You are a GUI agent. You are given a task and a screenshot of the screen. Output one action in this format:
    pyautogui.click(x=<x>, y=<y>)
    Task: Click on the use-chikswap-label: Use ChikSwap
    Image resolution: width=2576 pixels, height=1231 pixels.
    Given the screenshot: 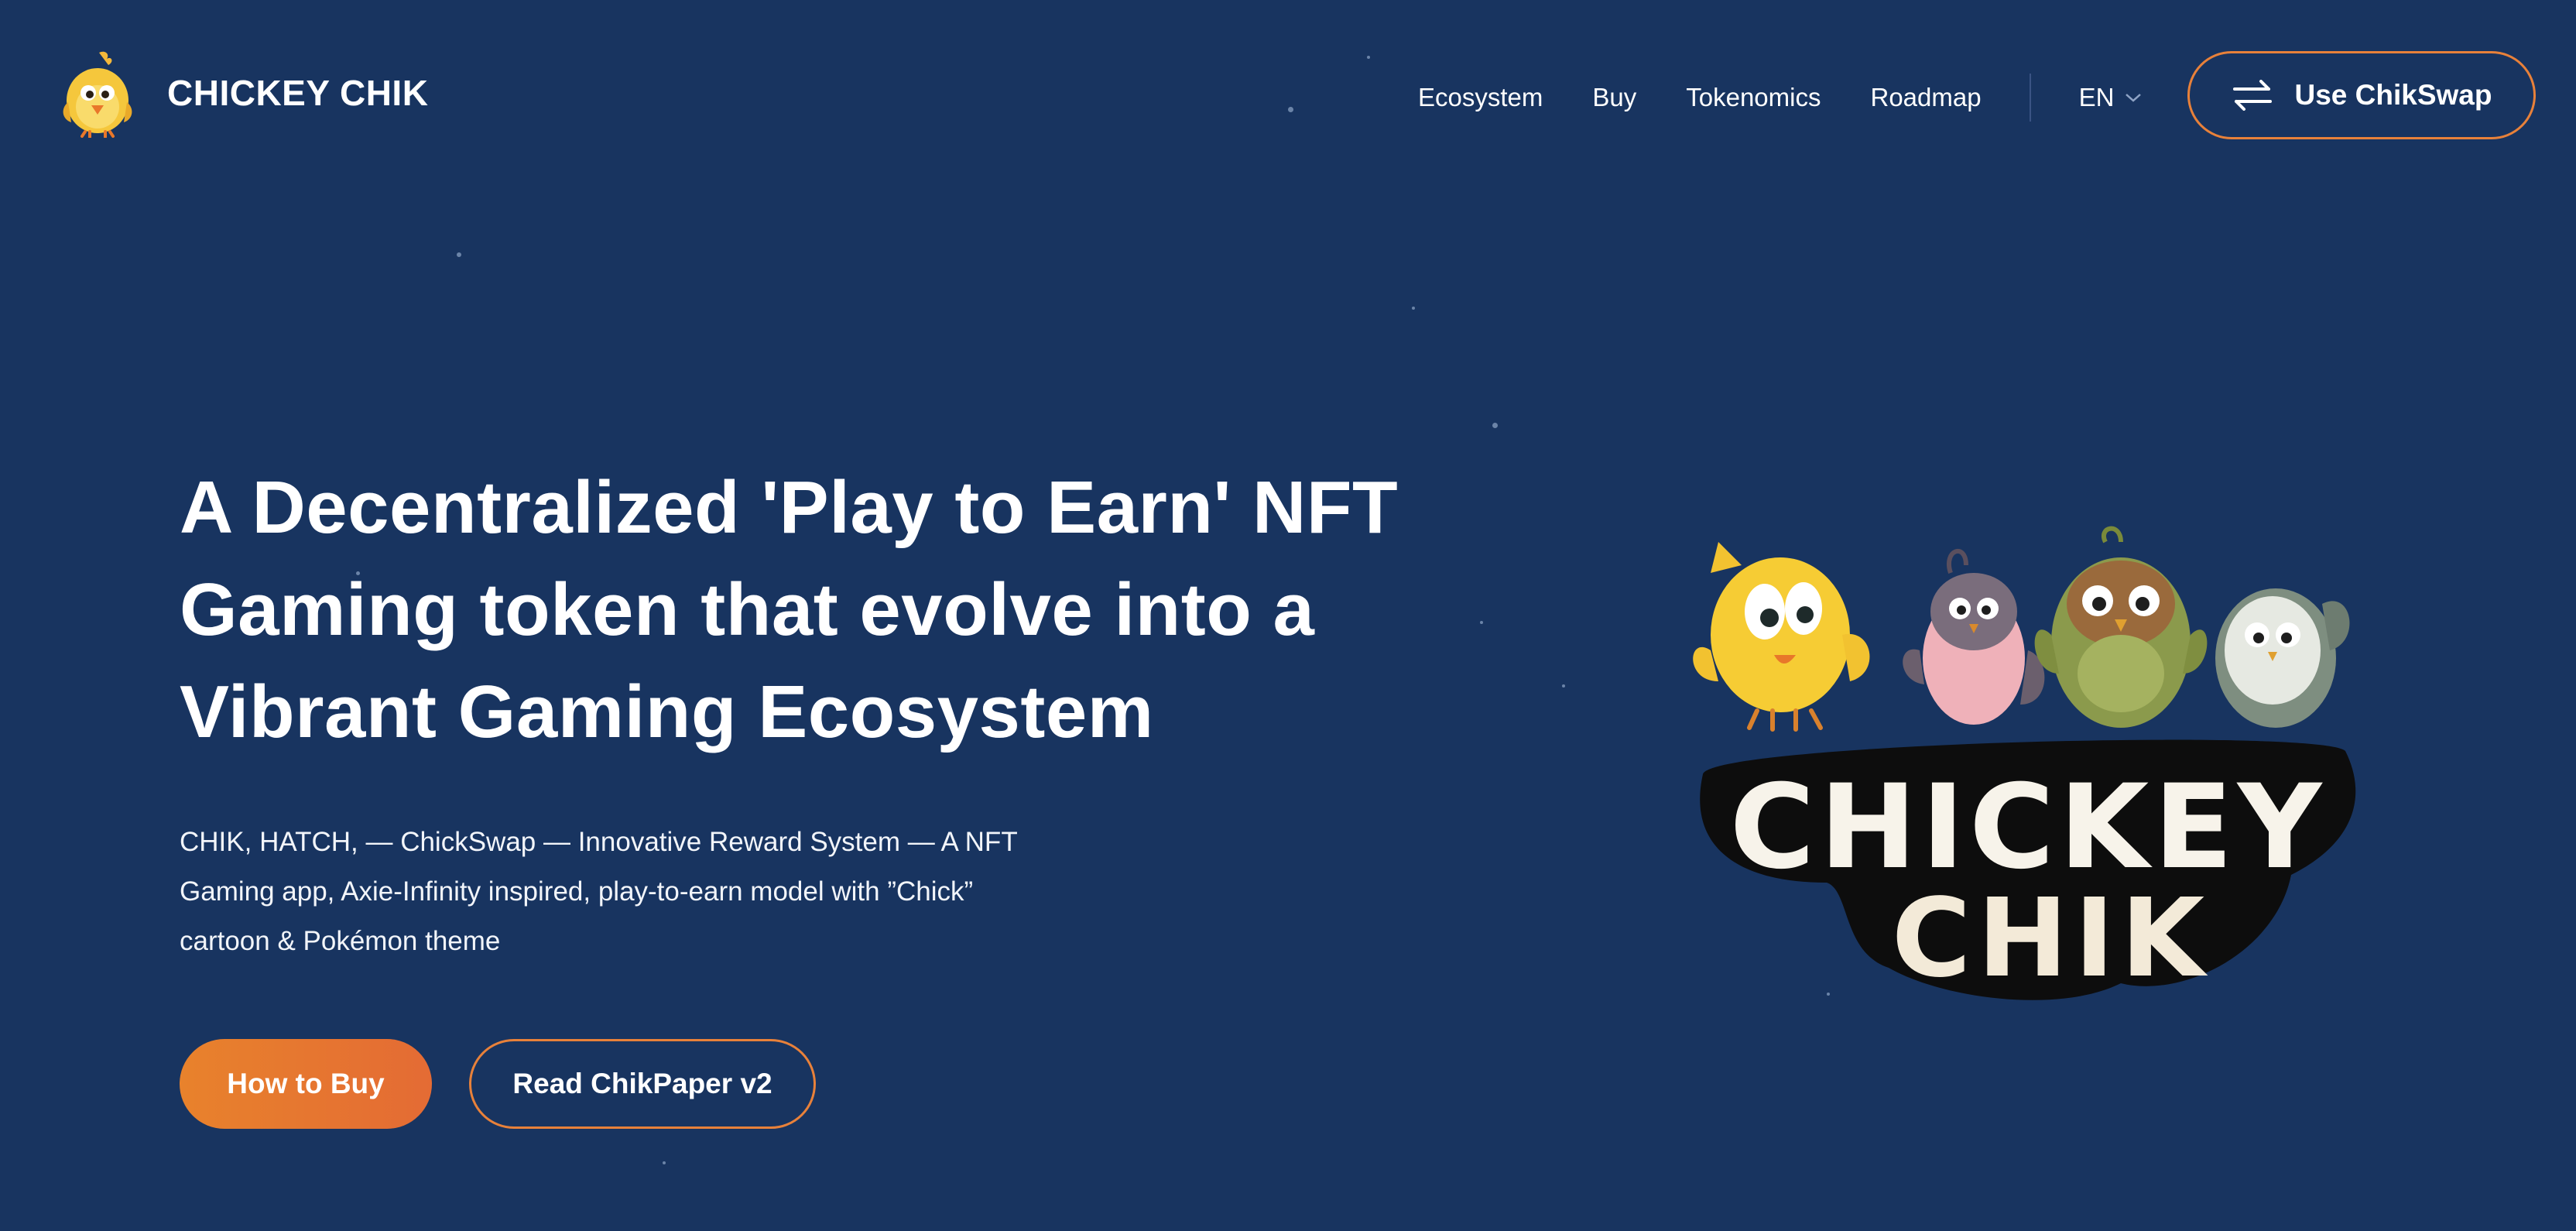 What is the action you would take?
    pyautogui.click(x=2393, y=95)
    